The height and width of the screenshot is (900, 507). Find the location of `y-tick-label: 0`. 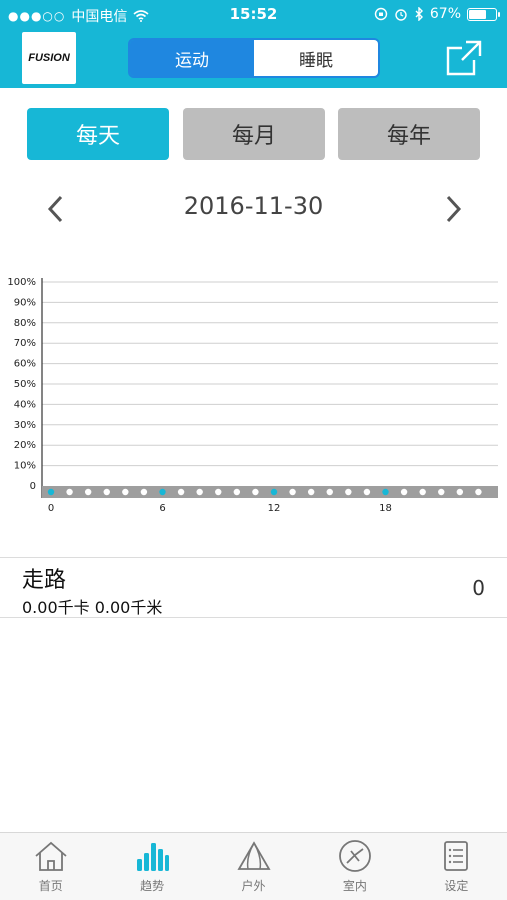

y-tick-label: 0 is located at coordinates (33, 486).